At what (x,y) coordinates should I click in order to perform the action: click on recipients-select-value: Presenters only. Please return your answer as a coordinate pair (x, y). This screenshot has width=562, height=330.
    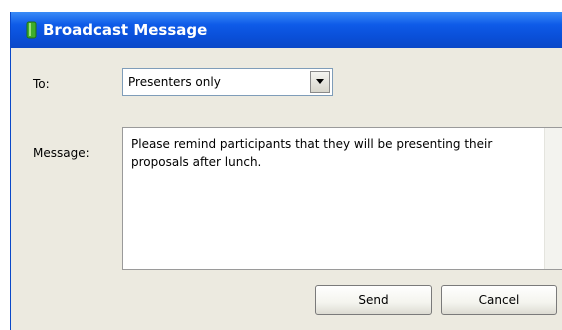
    Looking at the image, I should click on (174, 82).